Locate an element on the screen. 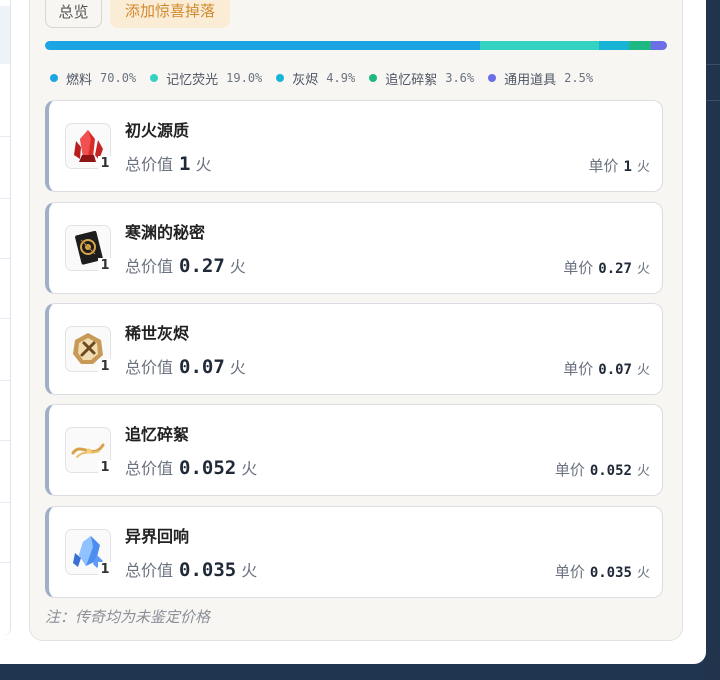 This screenshot has height=680, width=720. side-list-panel is located at coordinates (5, 318).